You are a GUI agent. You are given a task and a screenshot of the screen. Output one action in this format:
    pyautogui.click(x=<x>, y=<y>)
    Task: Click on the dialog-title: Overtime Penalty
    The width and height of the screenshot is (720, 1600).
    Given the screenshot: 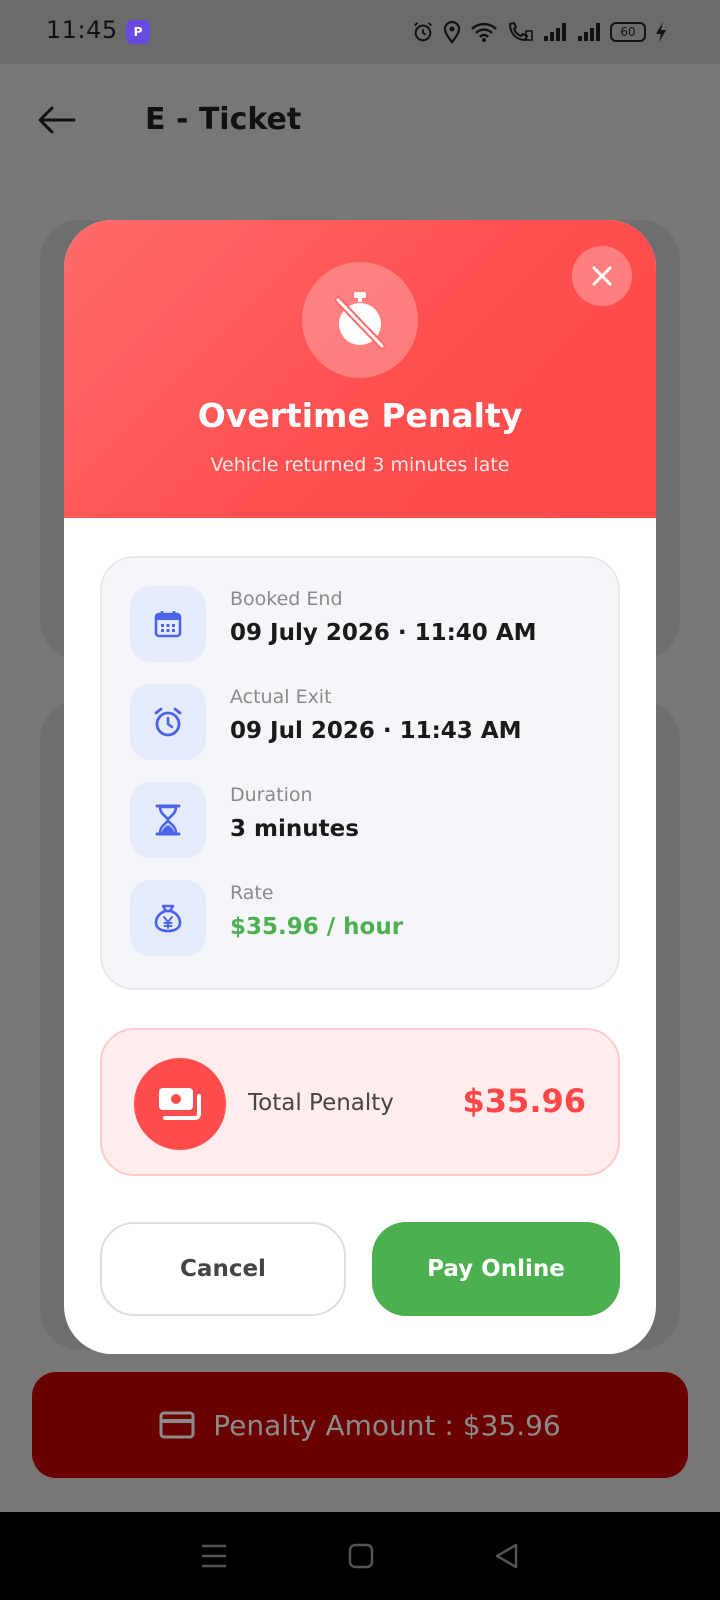 What is the action you would take?
    pyautogui.click(x=360, y=415)
    